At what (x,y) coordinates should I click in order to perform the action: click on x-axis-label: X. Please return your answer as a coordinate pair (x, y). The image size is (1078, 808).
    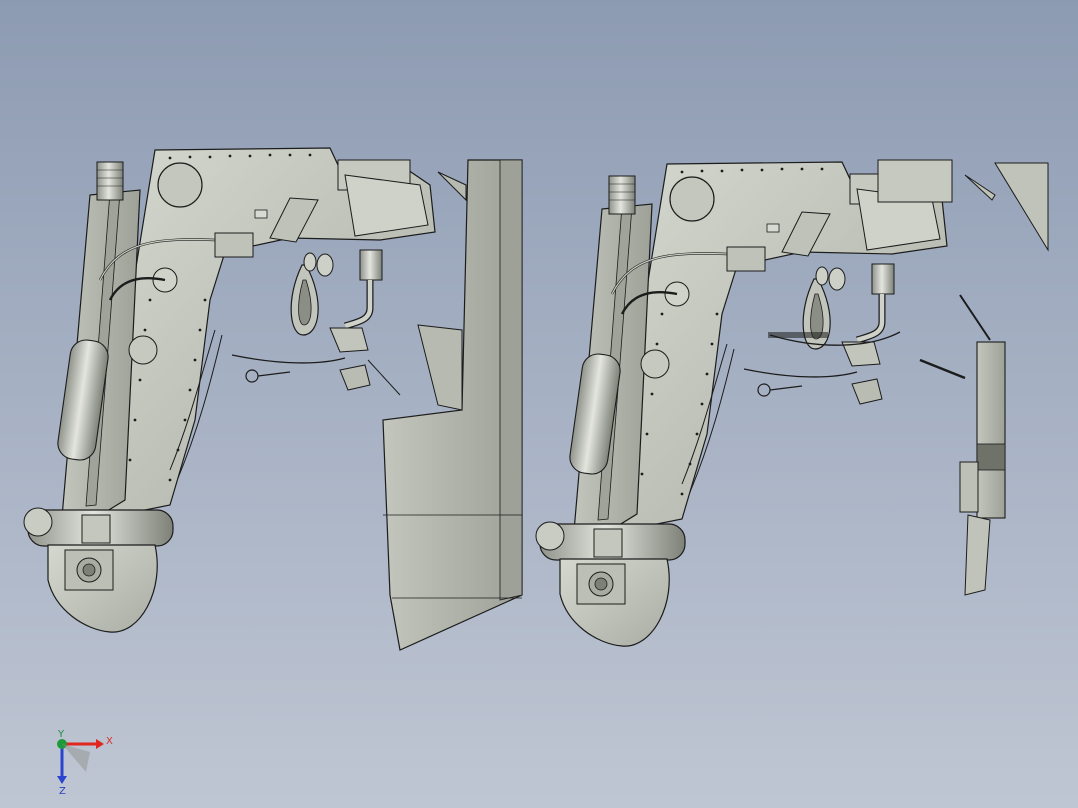
    Looking at the image, I should click on (109, 741).